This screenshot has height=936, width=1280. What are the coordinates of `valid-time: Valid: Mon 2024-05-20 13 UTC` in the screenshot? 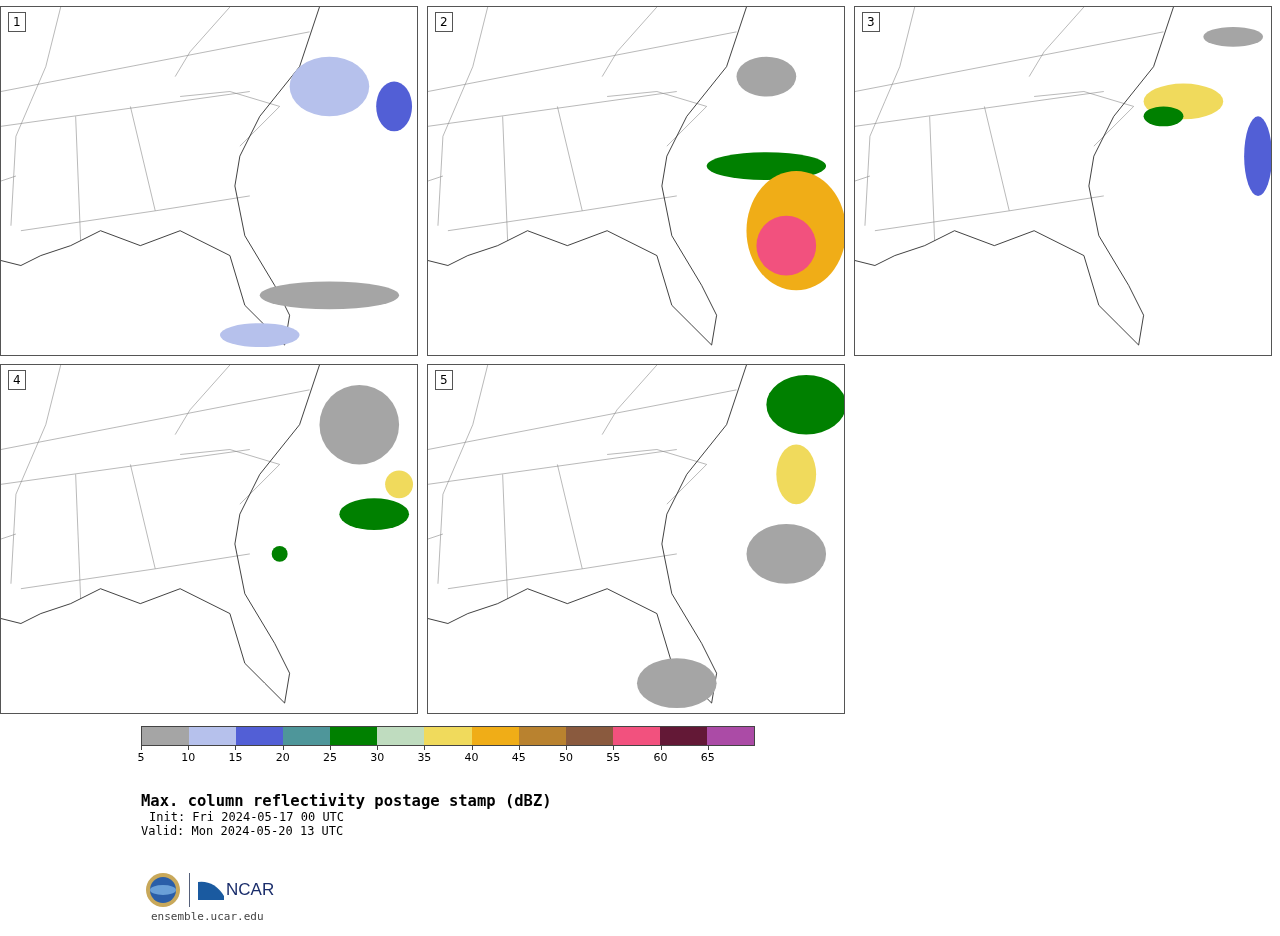 It's located at (242, 831).